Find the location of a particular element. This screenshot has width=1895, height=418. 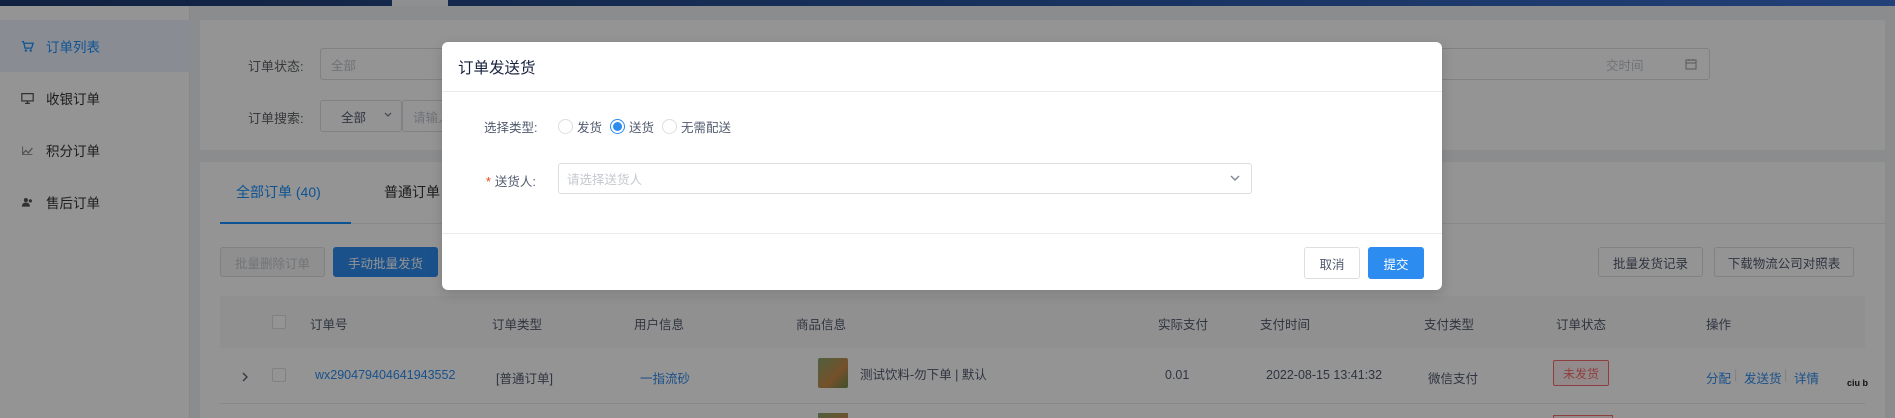

type-label: 选择类型: is located at coordinates (511, 128).